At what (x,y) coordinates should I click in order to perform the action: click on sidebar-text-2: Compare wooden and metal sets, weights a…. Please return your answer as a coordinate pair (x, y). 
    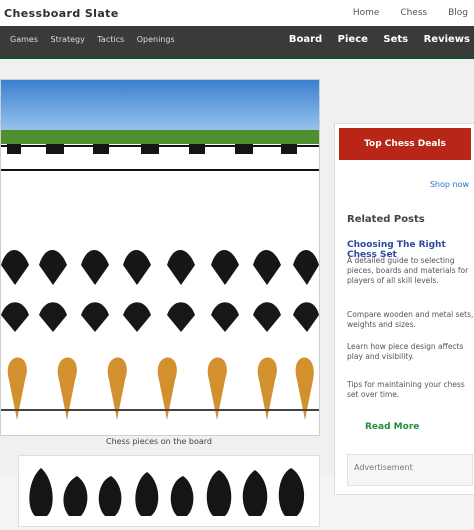
    Looking at the image, I should click on (410, 319).